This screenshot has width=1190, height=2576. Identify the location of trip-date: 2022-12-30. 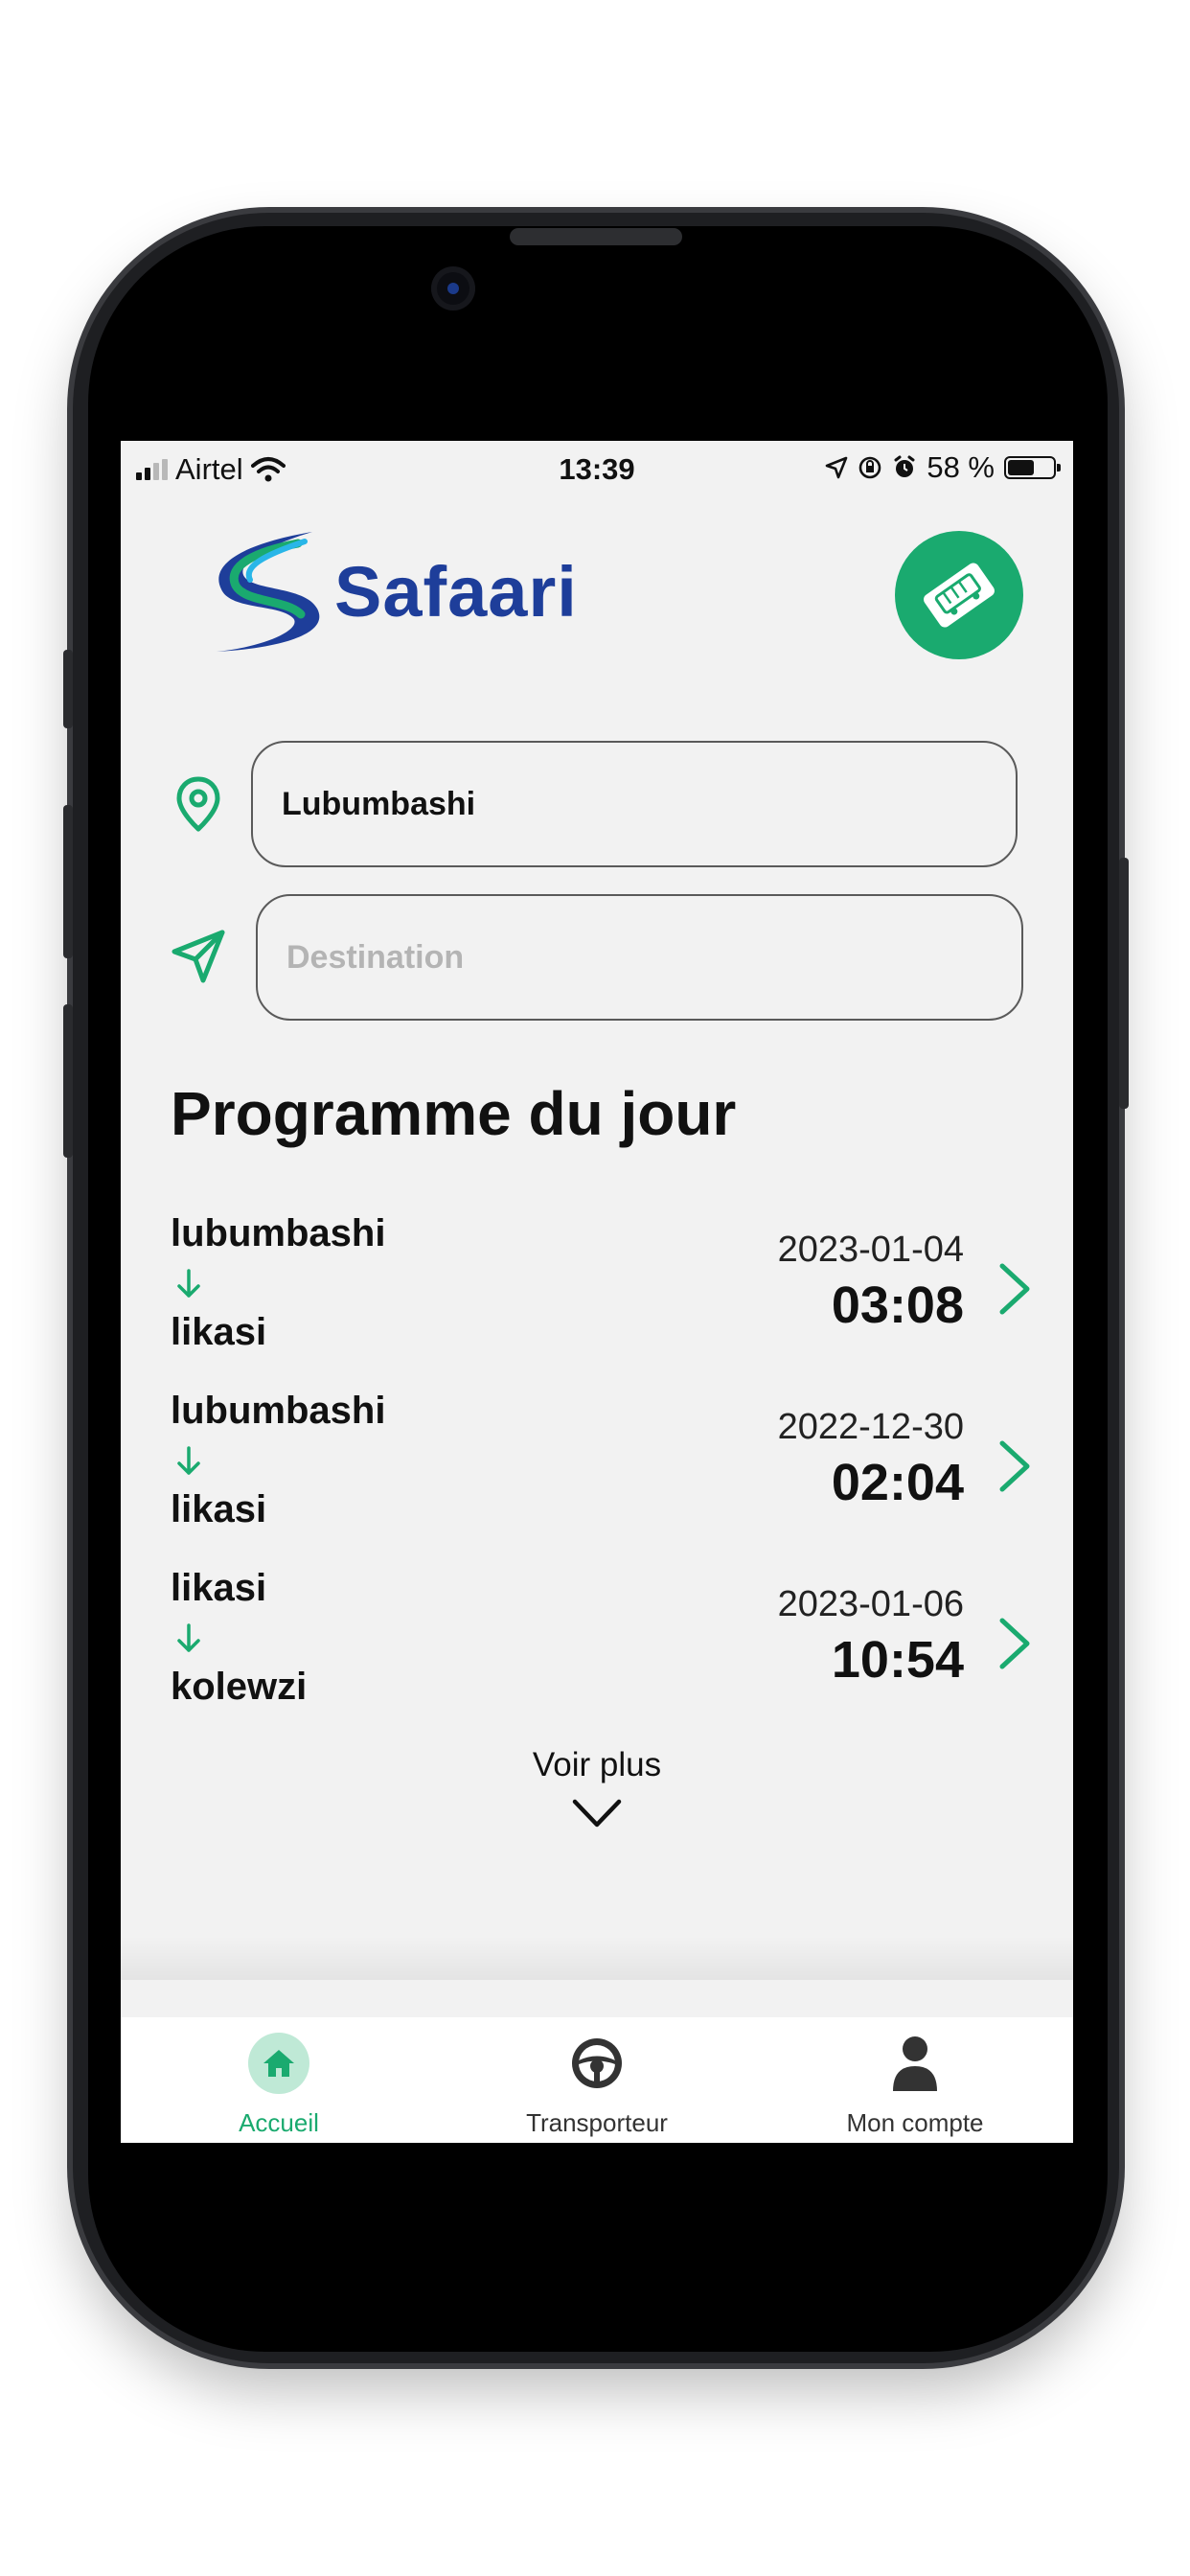
(871, 1427).